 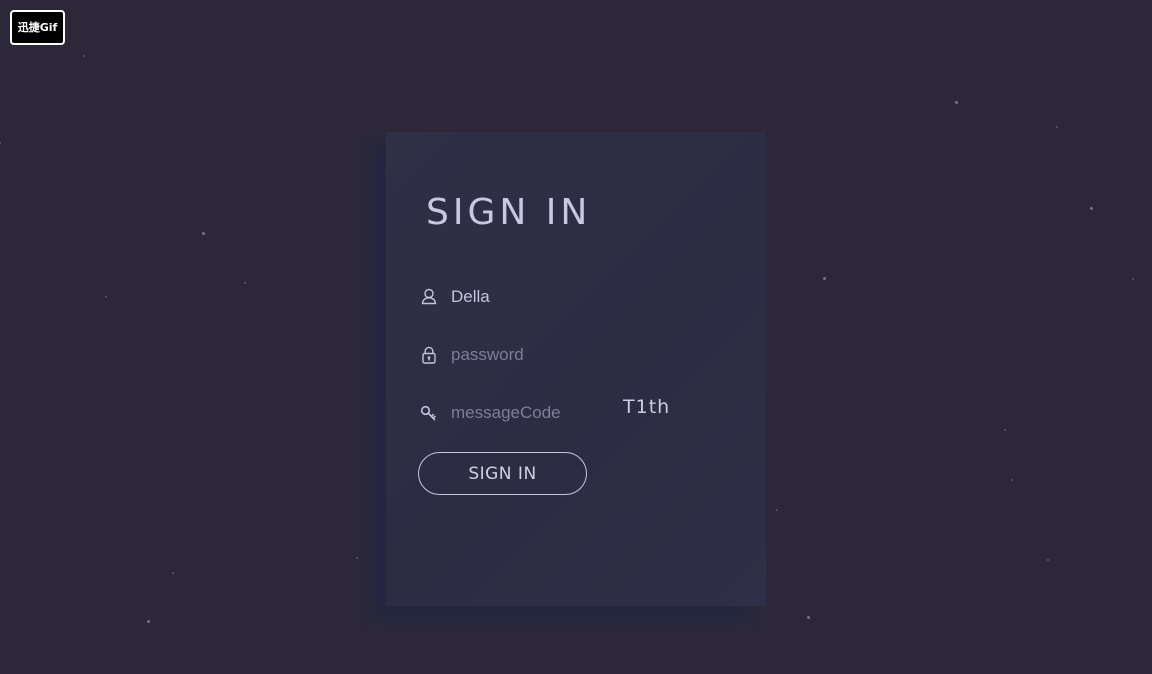 I want to click on password-input, so click(x=535, y=355).